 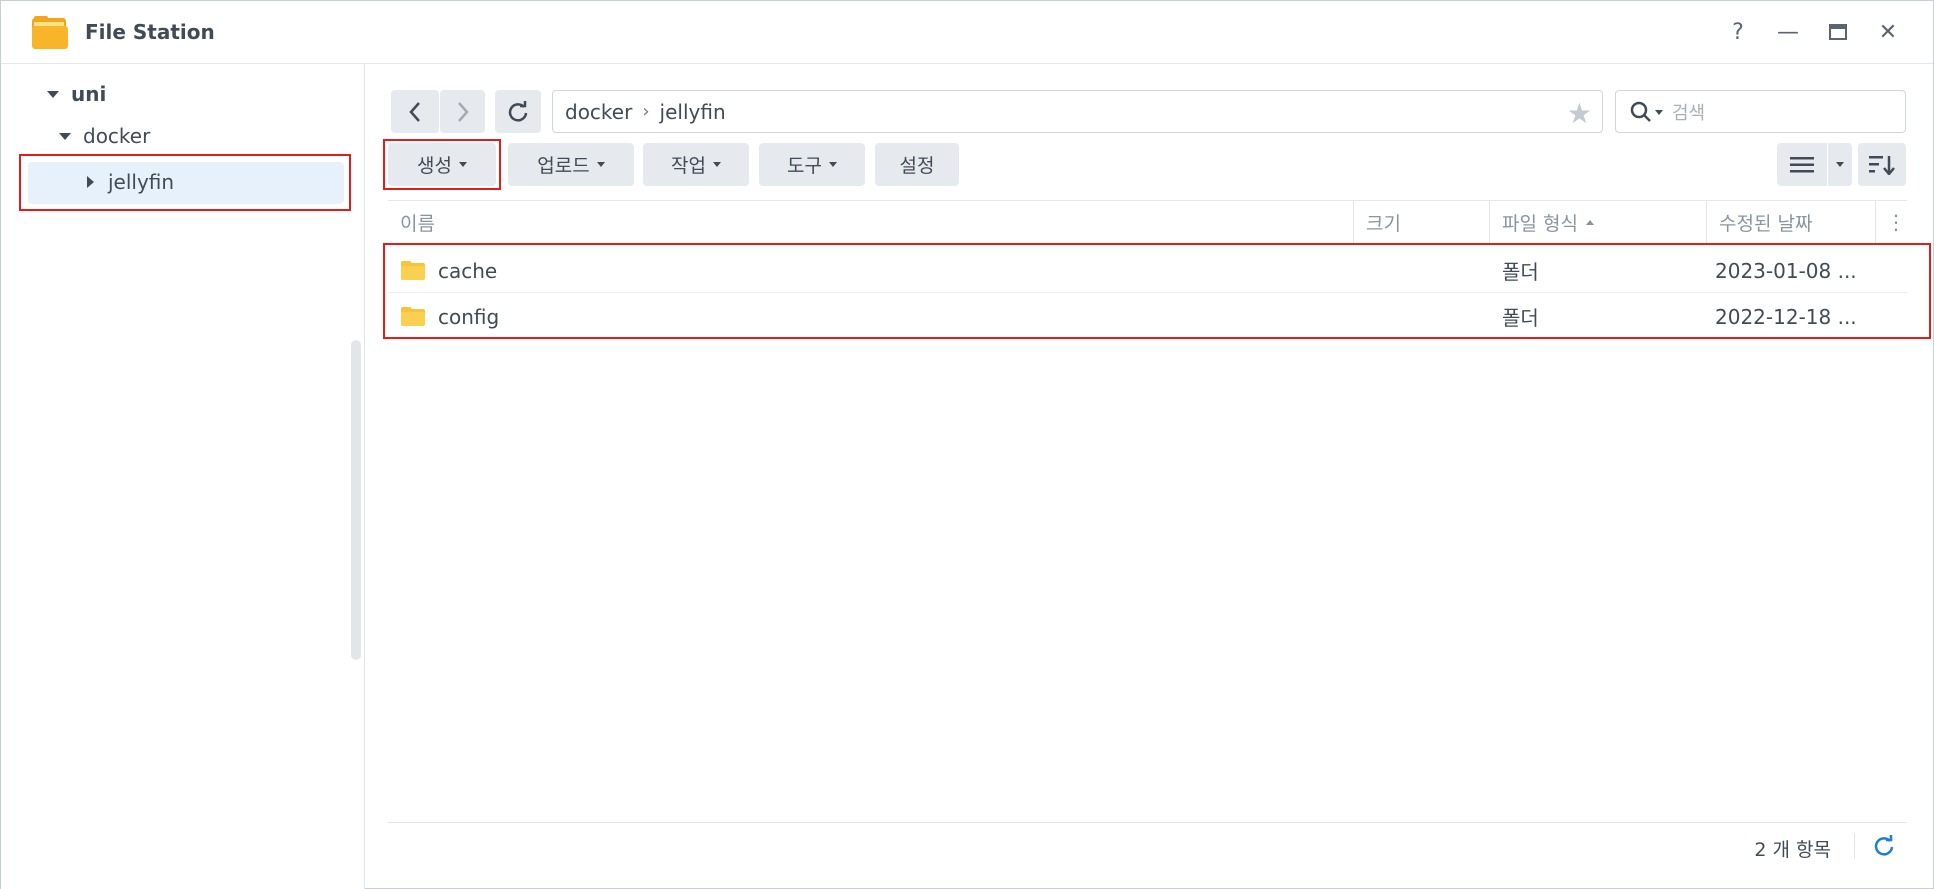 I want to click on column-label: 이름, so click(x=417, y=223).